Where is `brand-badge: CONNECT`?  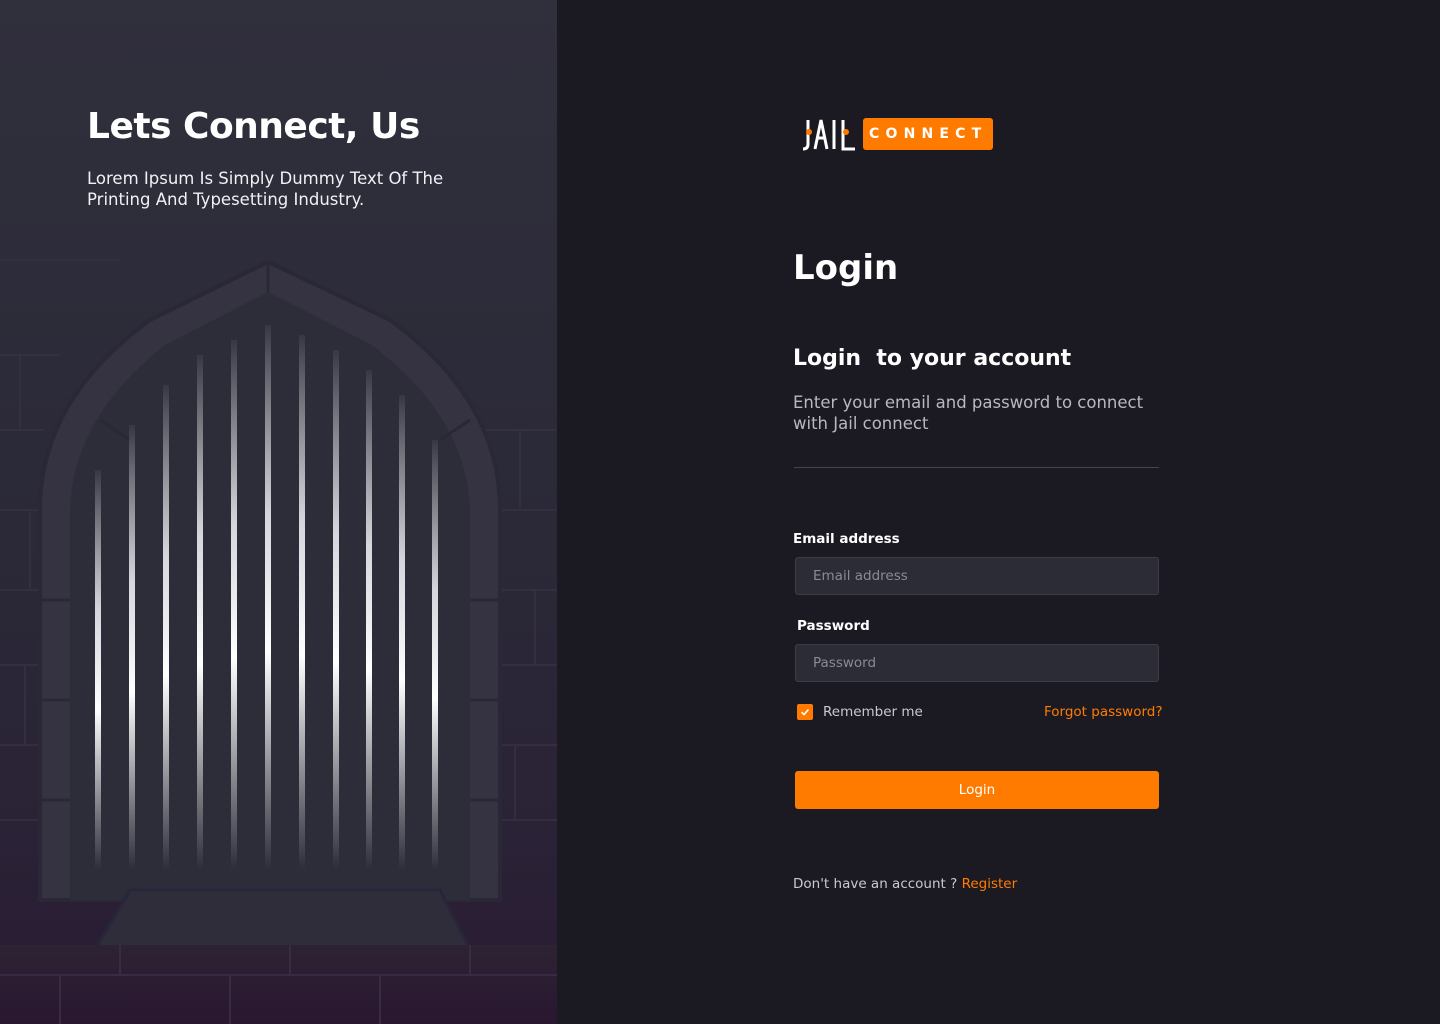
brand-badge: CONNECT is located at coordinates (928, 134).